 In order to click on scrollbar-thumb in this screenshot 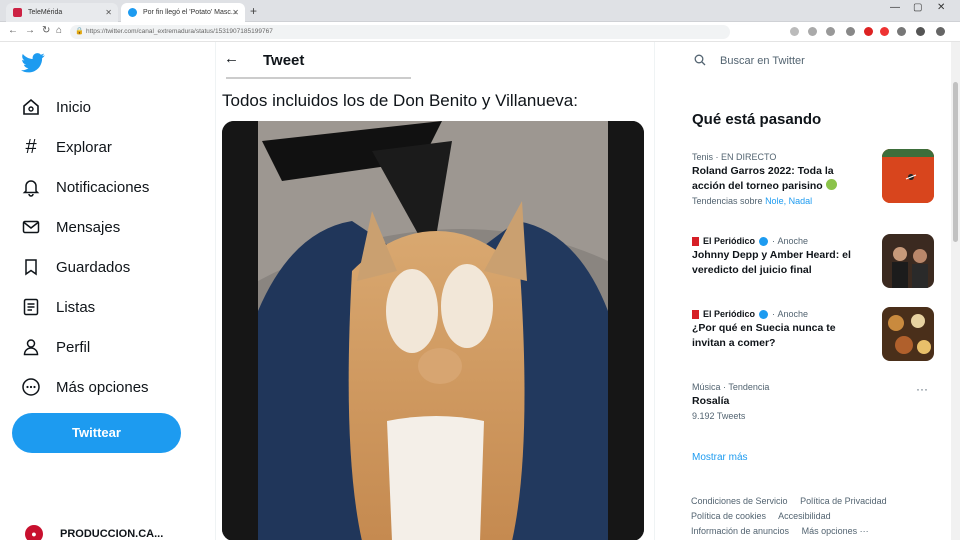, I will do `click(955, 162)`.